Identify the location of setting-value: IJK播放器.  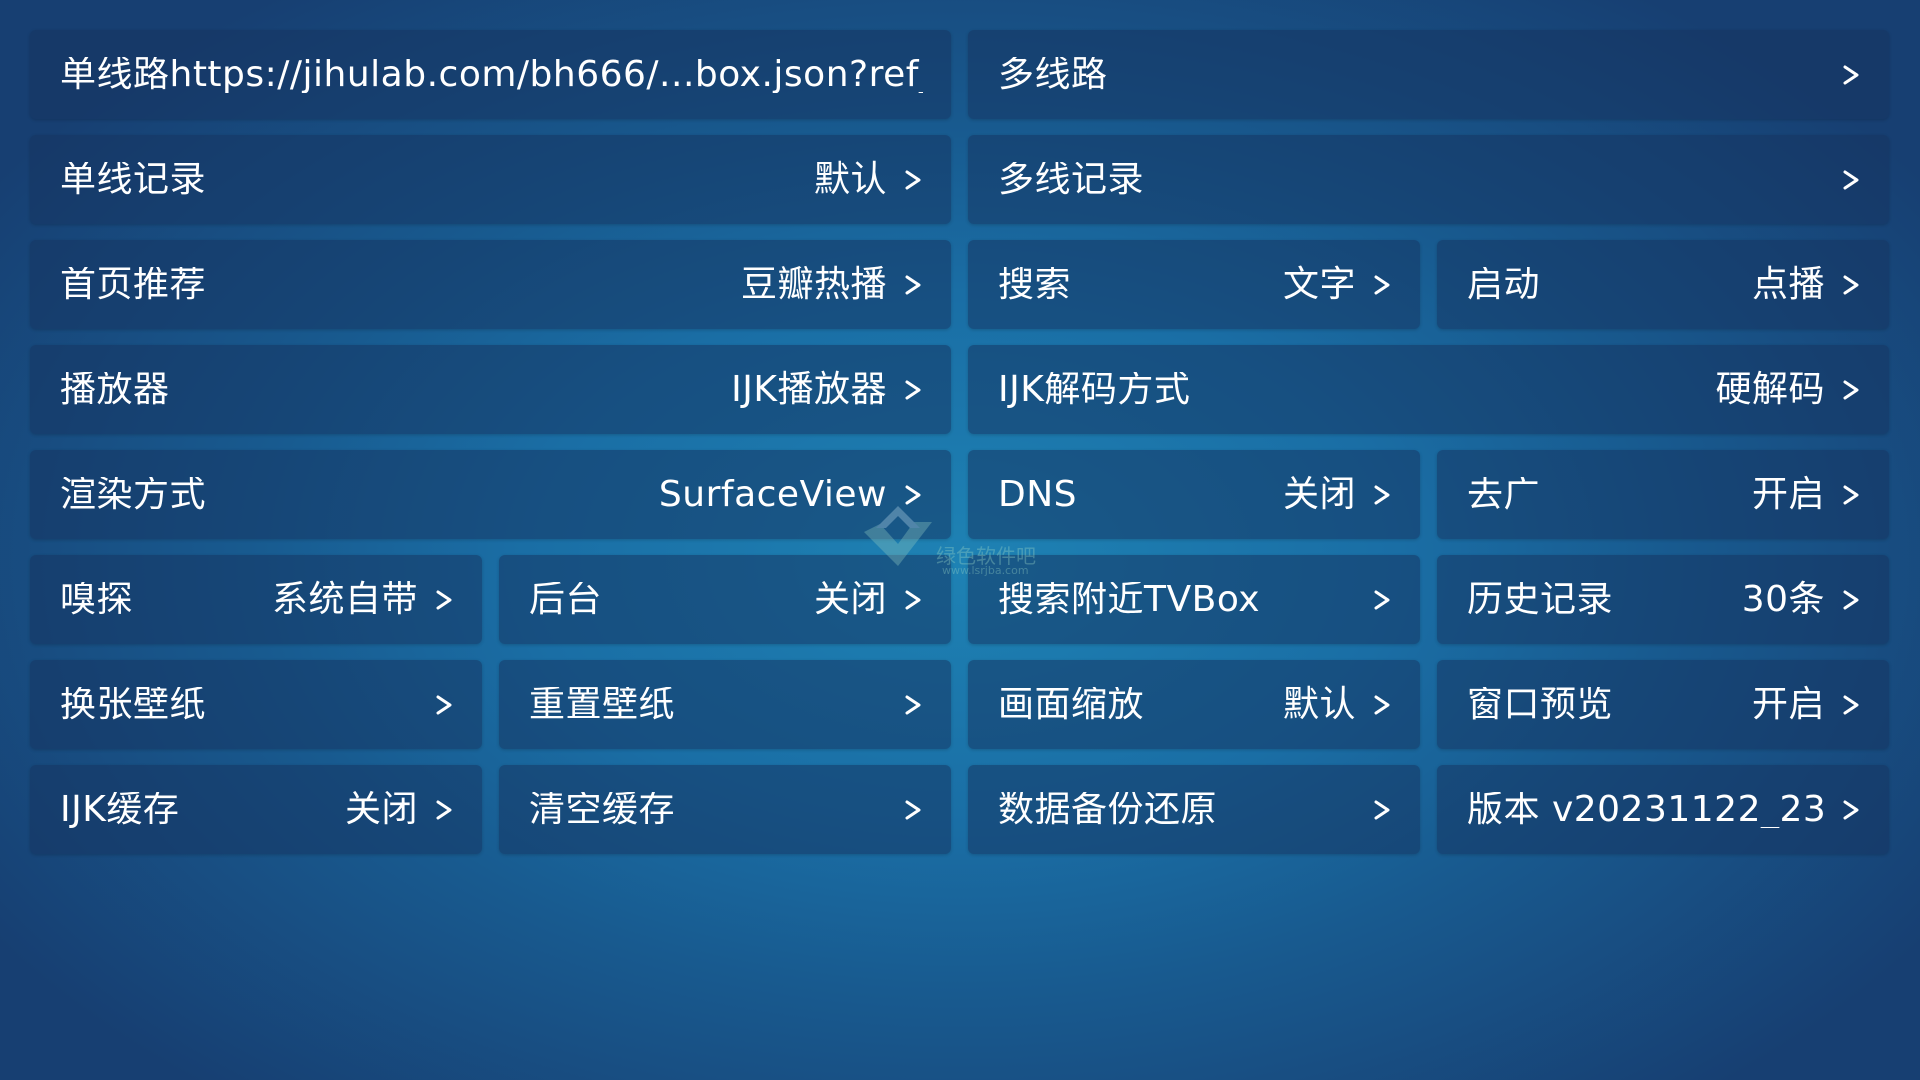
(809, 389).